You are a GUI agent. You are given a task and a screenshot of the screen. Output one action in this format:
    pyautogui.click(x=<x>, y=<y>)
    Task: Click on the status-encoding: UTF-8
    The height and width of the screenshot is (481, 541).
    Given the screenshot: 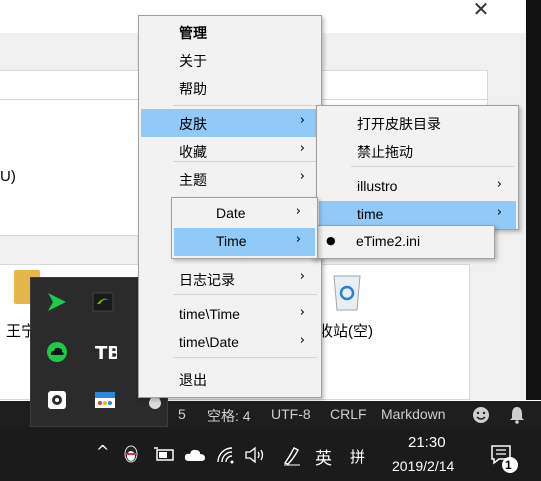 What is the action you would take?
    pyautogui.click(x=291, y=414)
    